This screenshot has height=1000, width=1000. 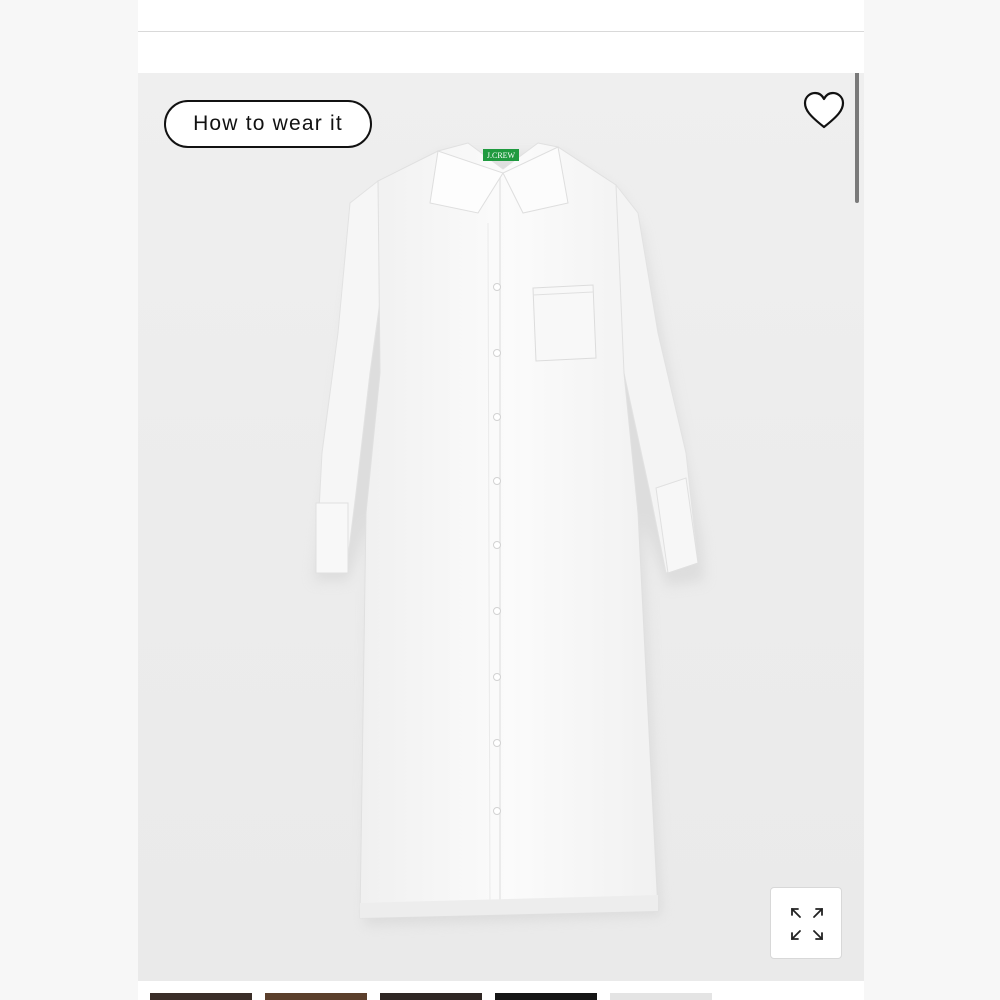 I want to click on thumbnail-strip, so click(x=501, y=996).